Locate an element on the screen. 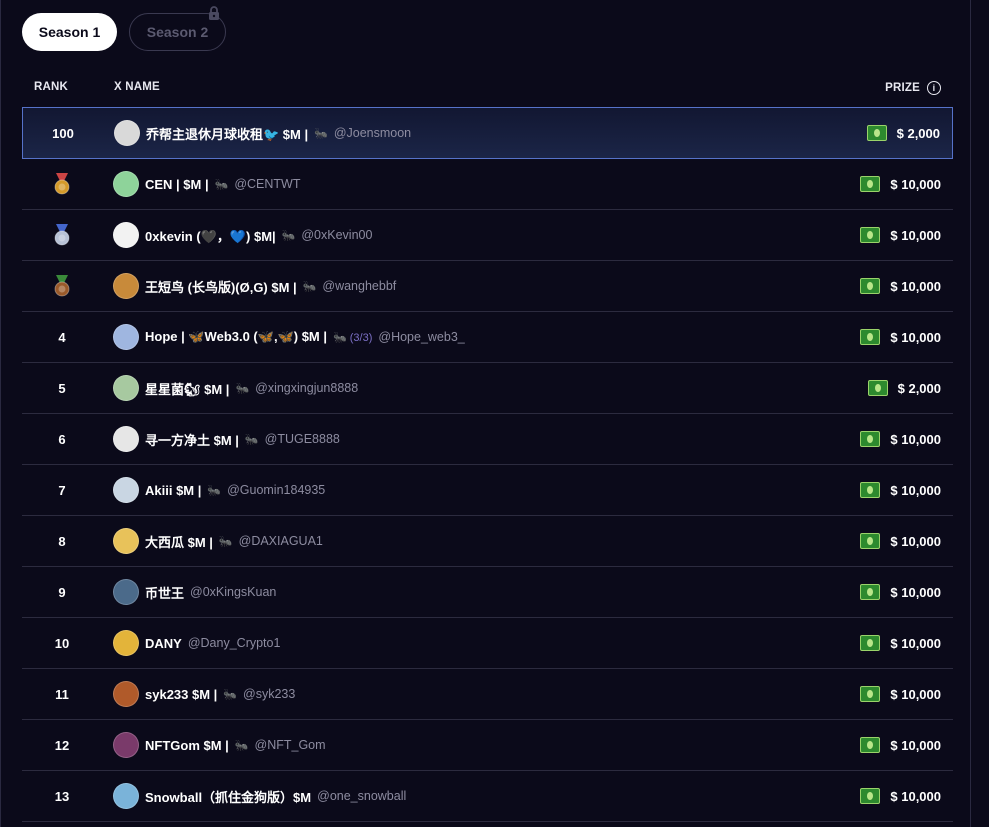  x-handle: @xingxingjun8888 is located at coordinates (306, 388).